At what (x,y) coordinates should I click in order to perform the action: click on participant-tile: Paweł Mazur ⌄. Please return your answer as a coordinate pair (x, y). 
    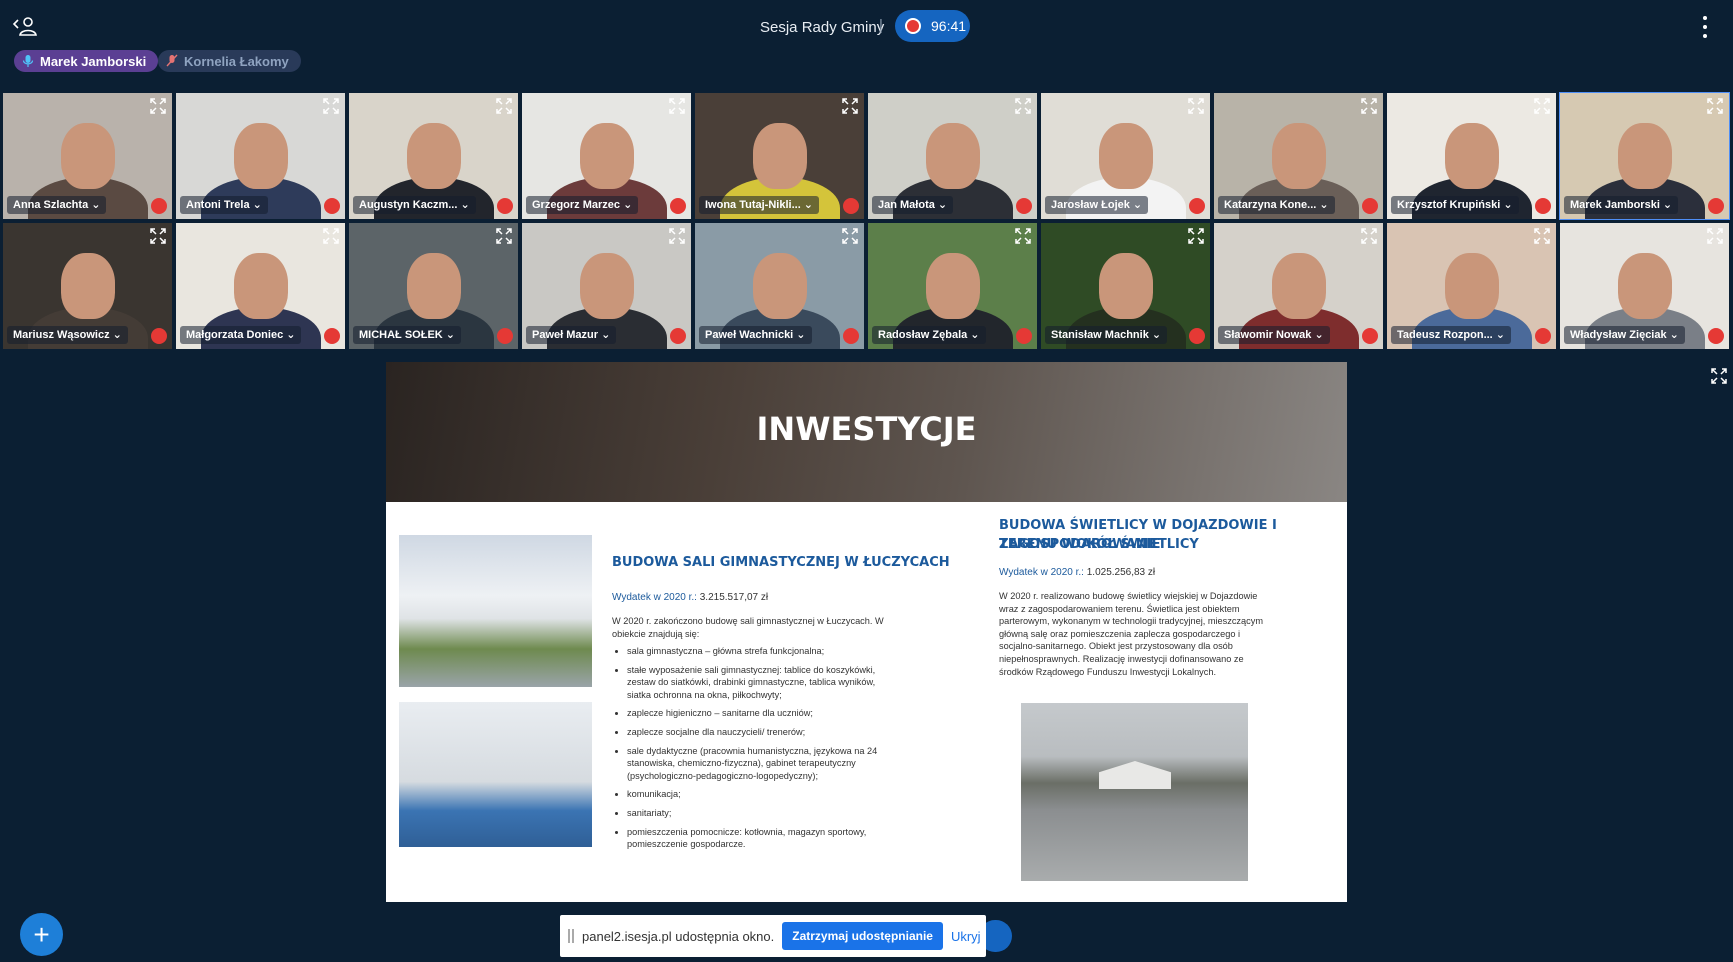
    Looking at the image, I should click on (606, 286).